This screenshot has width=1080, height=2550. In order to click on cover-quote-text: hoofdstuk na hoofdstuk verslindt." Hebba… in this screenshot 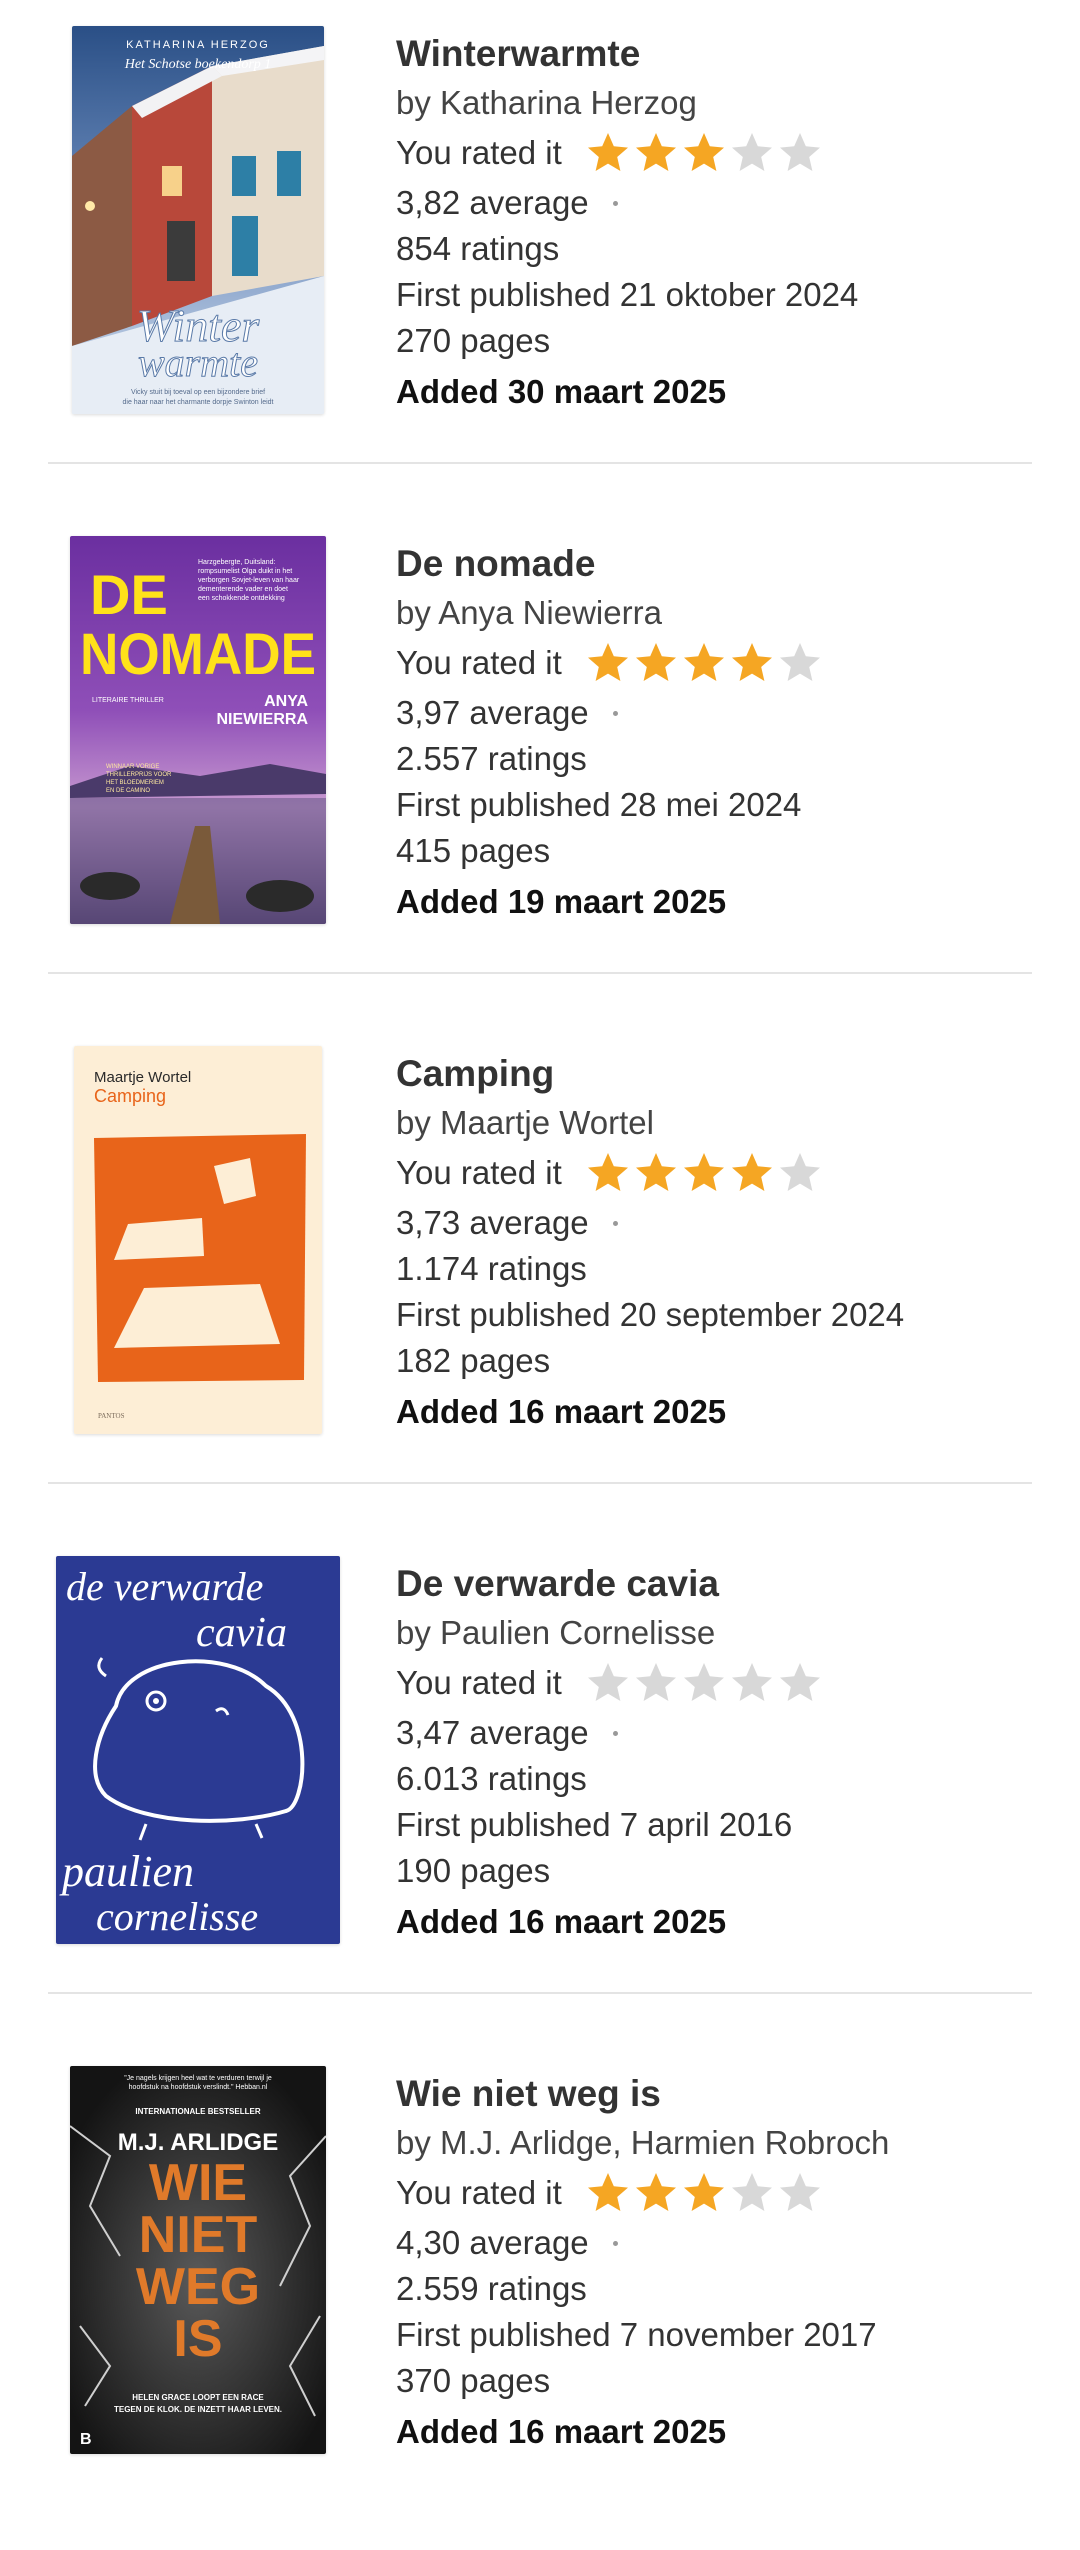, I will do `click(198, 2087)`.